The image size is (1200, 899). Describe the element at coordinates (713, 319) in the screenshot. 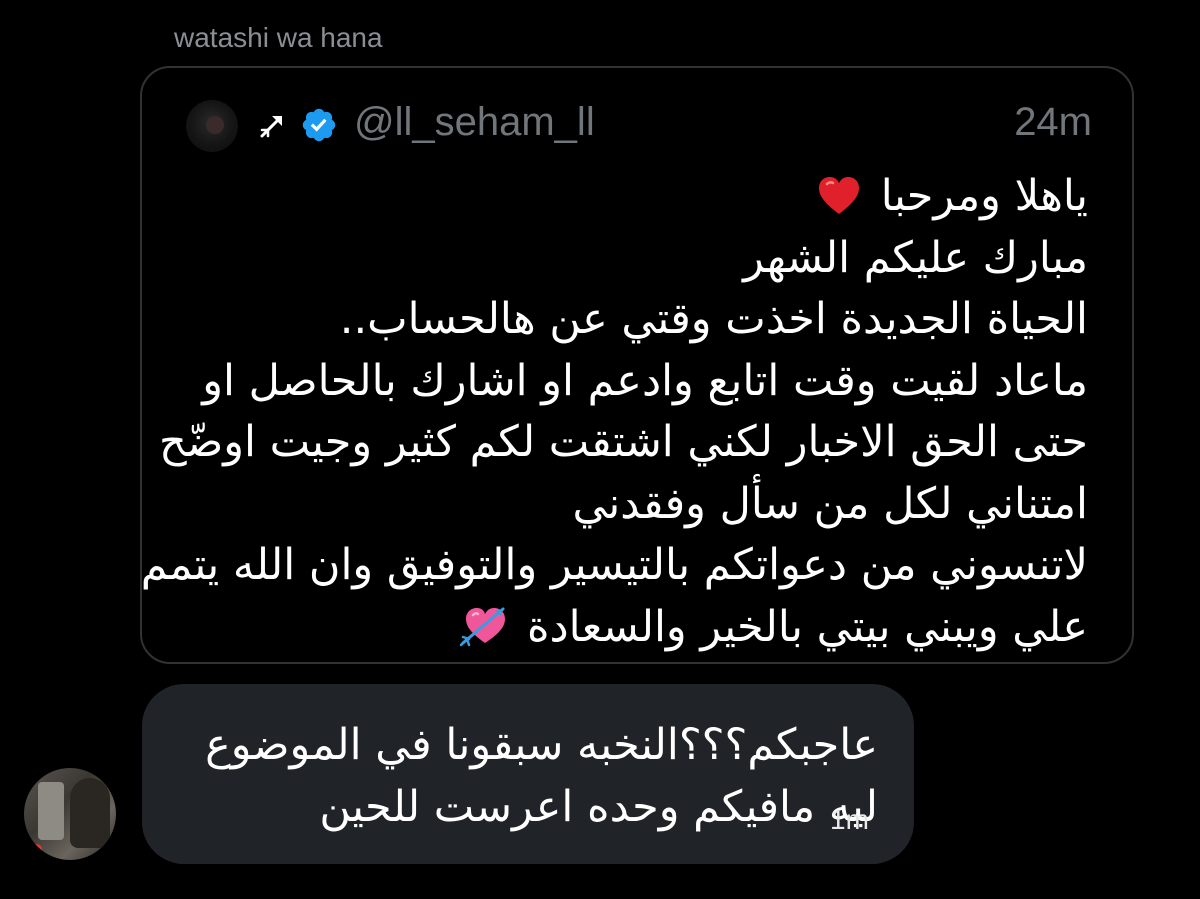

I see `tweet-line-text: الحياة الجديدة اخذت وقتي عن هالحساب..` at that location.